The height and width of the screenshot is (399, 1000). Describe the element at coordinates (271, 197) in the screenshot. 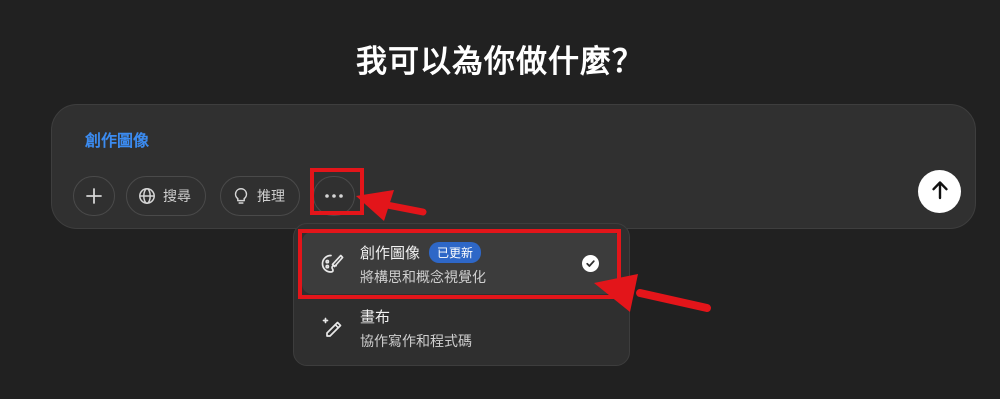

I see `reasoning-button-label: 推理` at that location.